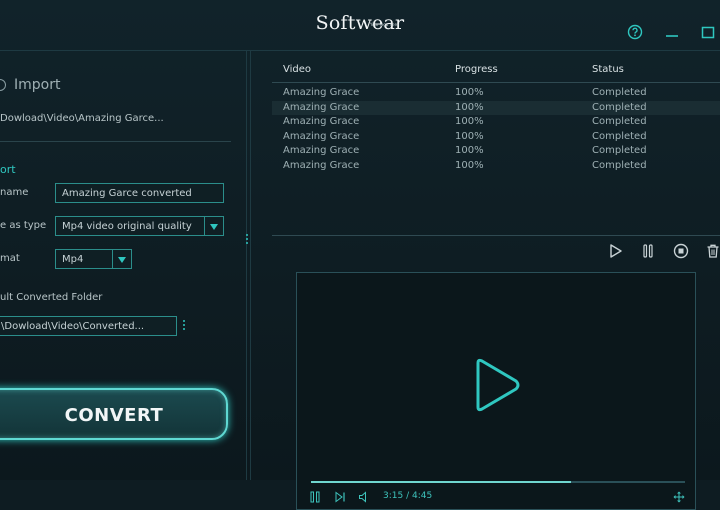 This screenshot has width=720, height=510. What do you see at coordinates (250, 265) in the screenshot?
I see `panel-divider` at bounding box center [250, 265].